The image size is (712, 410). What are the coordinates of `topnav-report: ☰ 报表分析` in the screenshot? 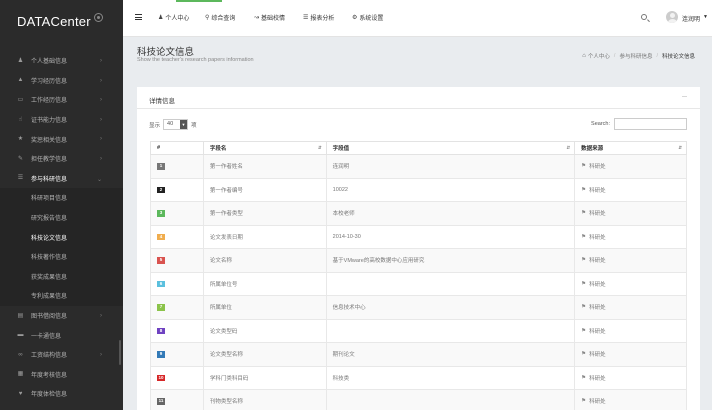 It's located at (318, 17).